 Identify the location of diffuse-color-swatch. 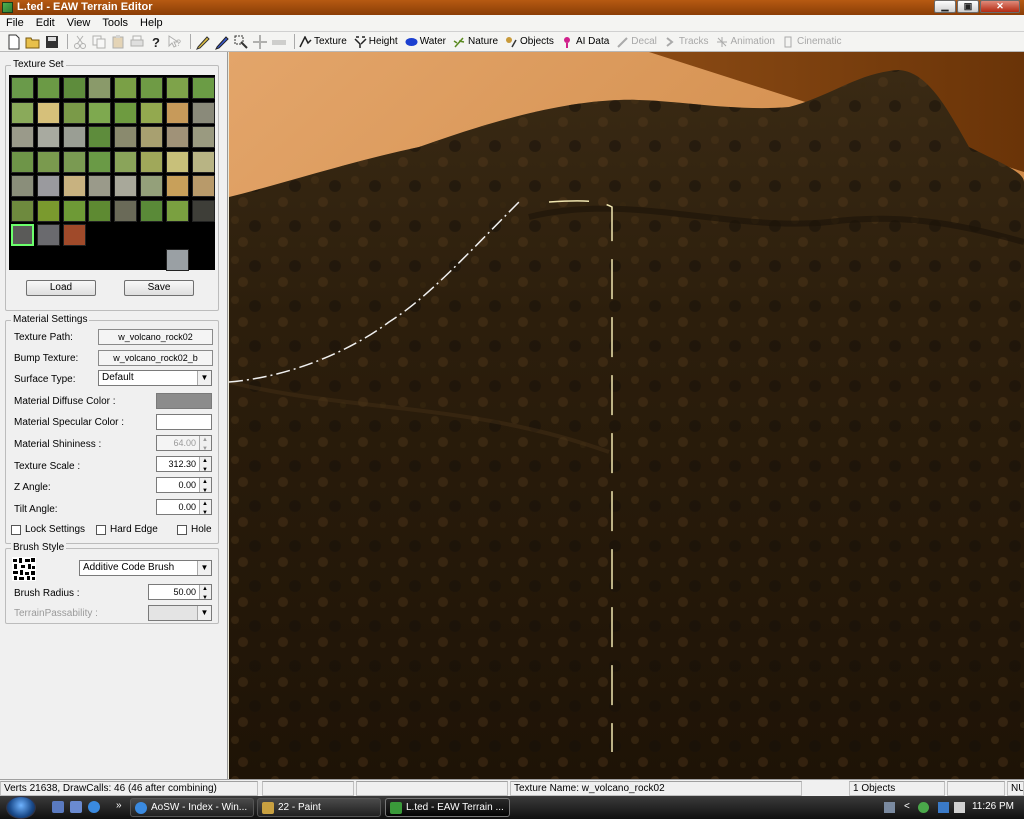
(184, 401).